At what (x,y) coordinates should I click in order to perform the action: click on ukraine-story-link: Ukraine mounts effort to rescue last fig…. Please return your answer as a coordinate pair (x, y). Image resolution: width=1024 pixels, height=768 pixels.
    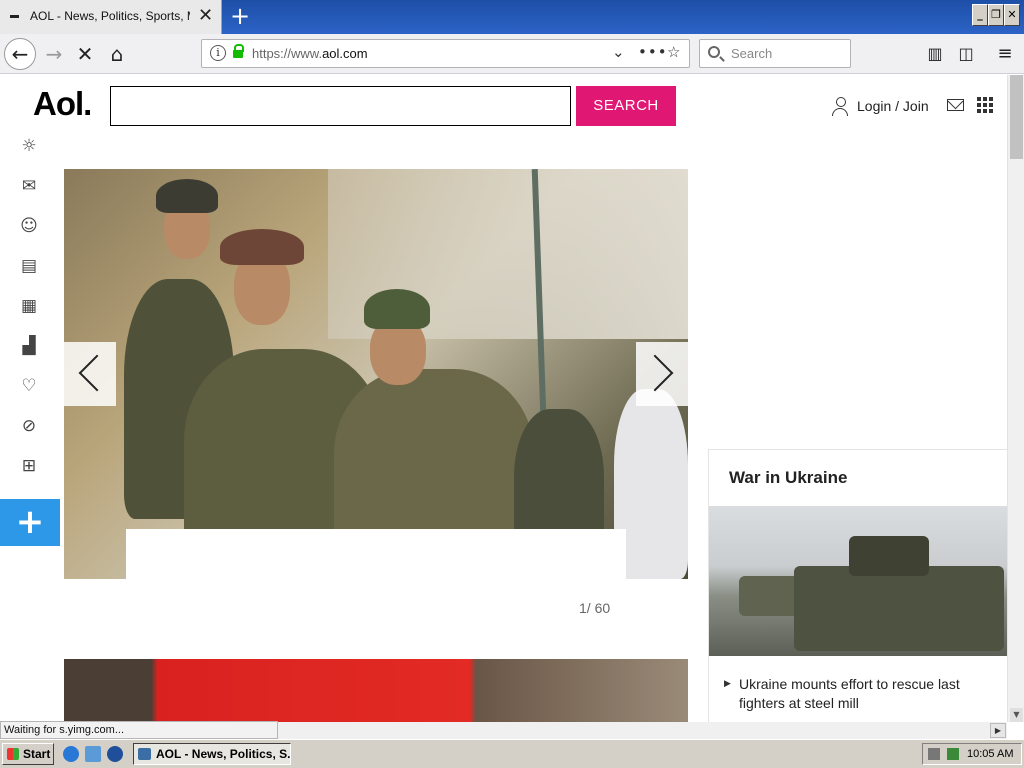
    Looking at the image, I should click on (859, 694).